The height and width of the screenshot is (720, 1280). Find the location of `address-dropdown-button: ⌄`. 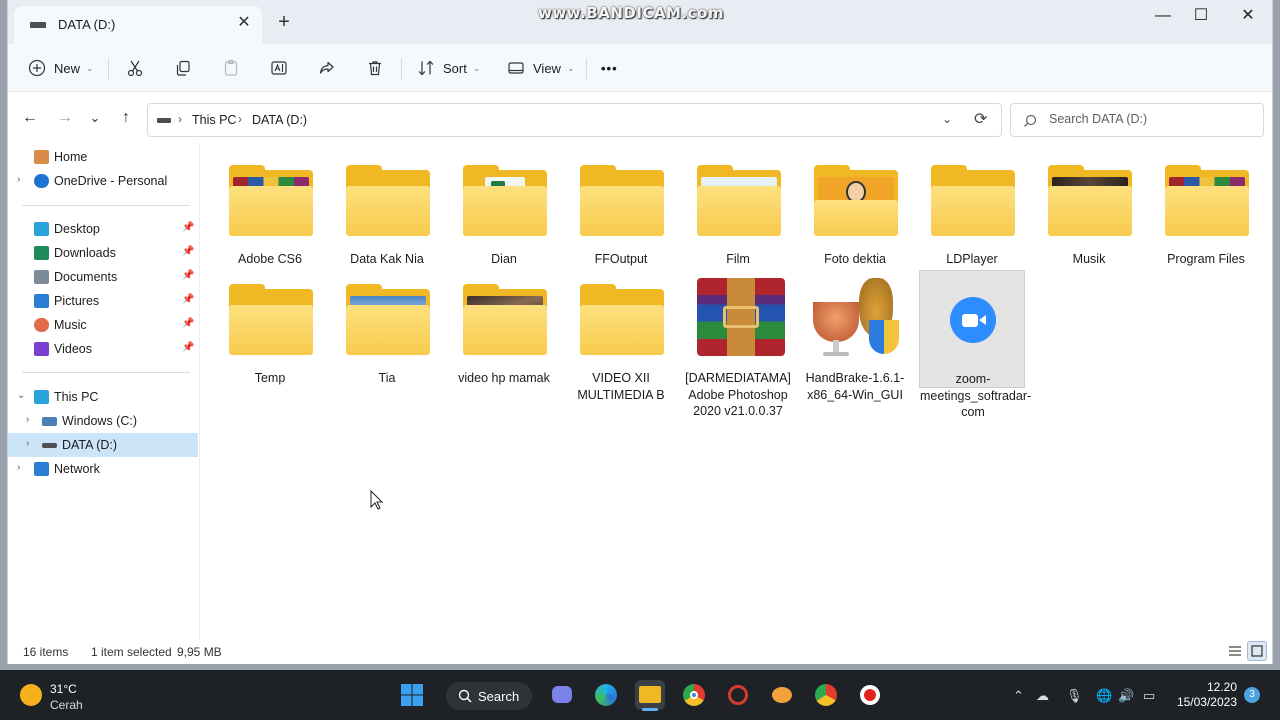

address-dropdown-button: ⌄ is located at coordinates (947, 119).